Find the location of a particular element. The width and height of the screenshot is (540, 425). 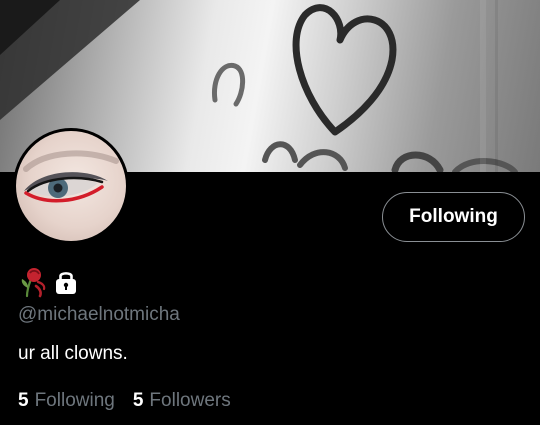

following-stat-link: 5 Following is located at coordinates (66, 401).